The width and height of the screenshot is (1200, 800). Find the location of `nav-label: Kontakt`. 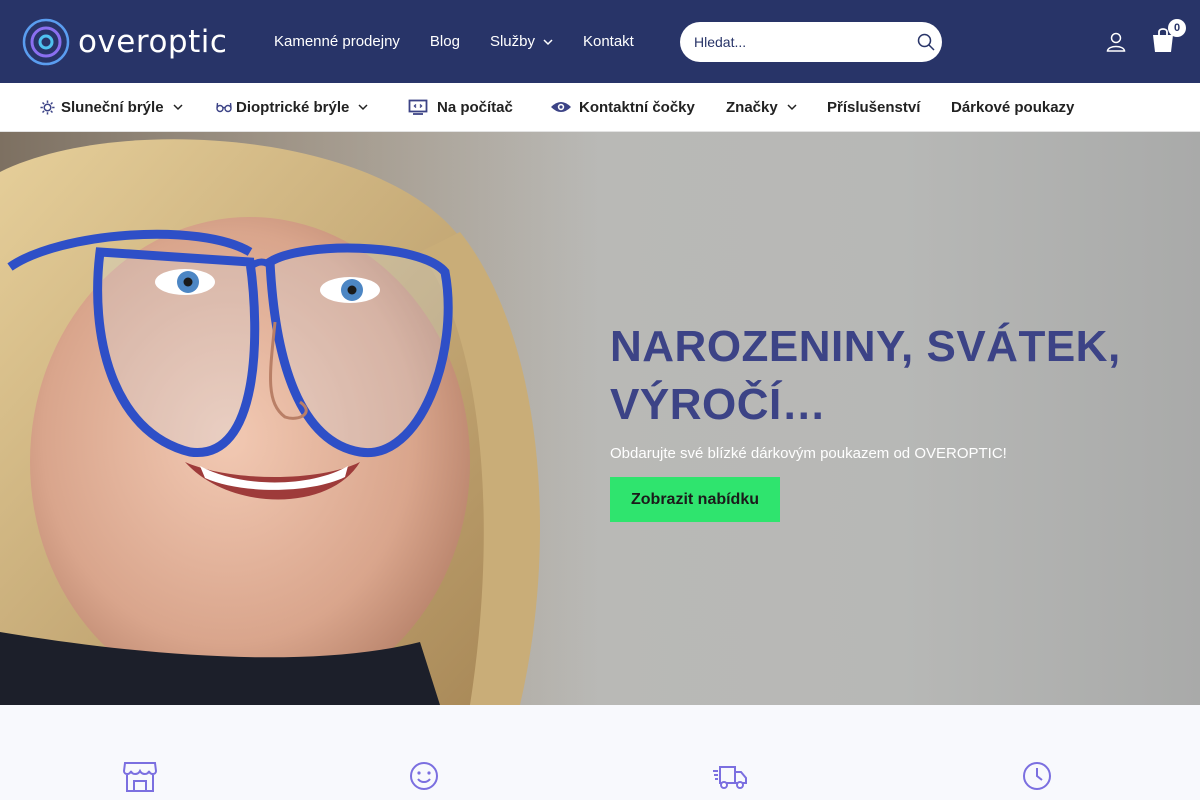

nav-label: Kontakt is located at coordinates (608, 41).